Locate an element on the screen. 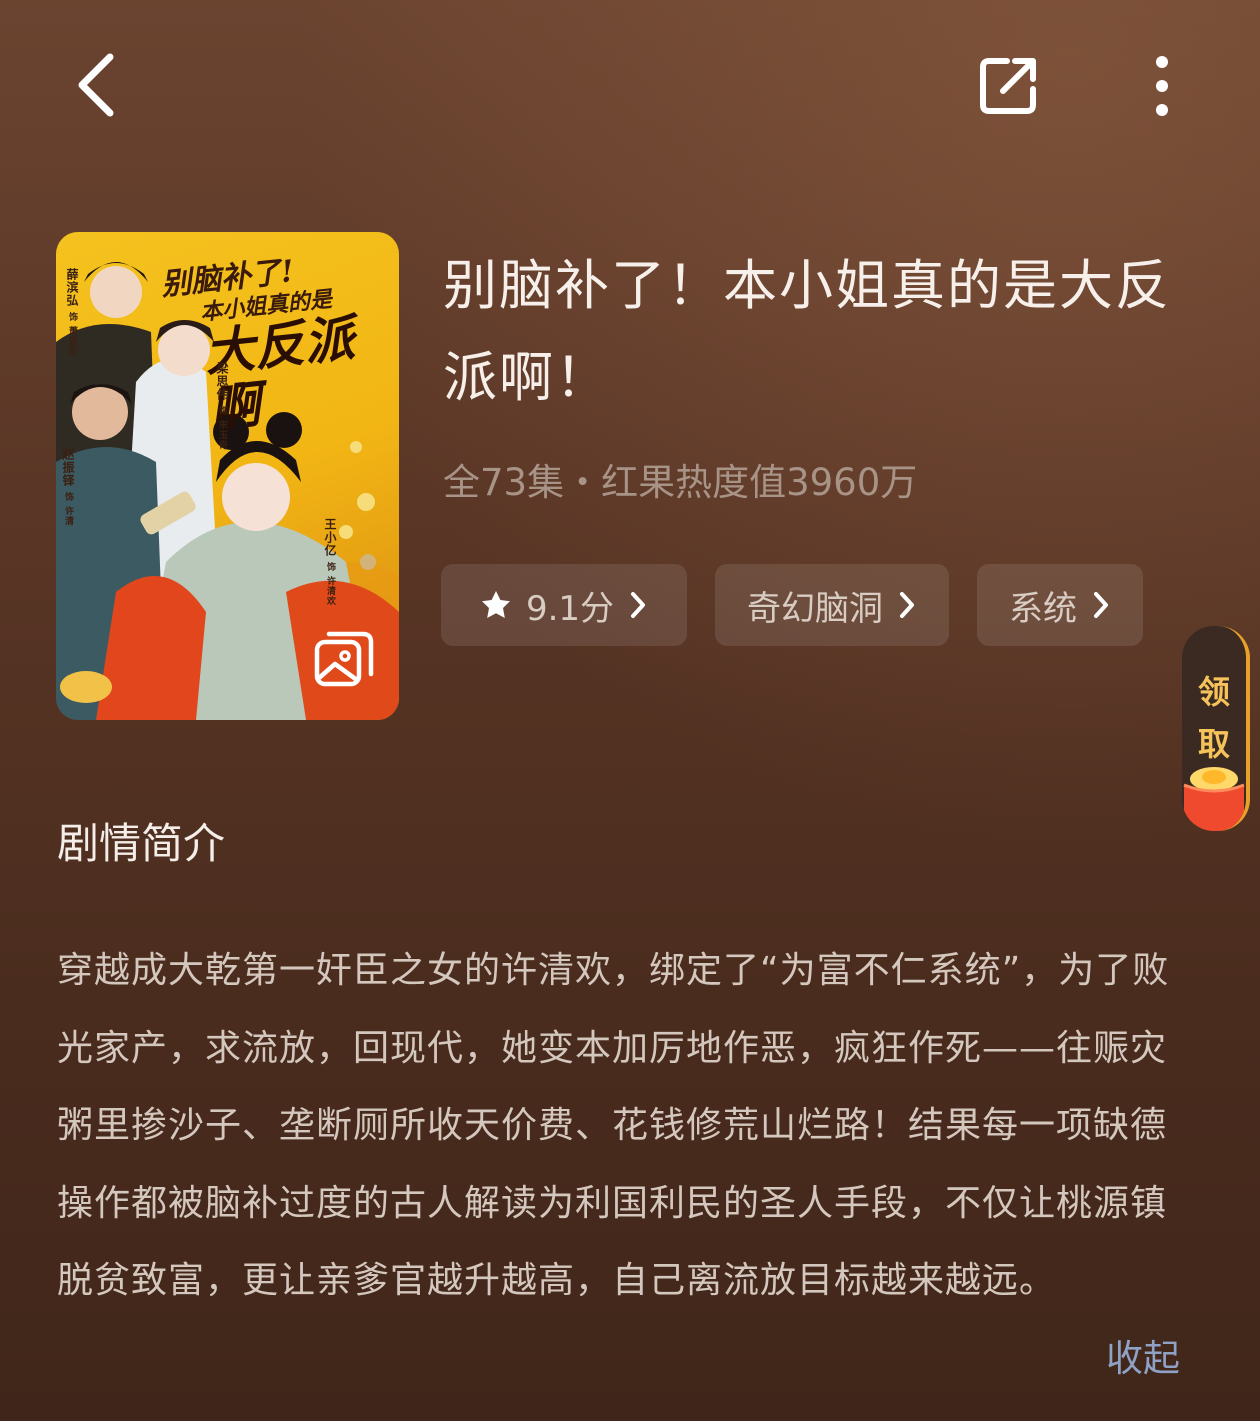  drama-title: 别脑补了！本小姐真的是大反派啊！ is located at coordinates (807, 331).